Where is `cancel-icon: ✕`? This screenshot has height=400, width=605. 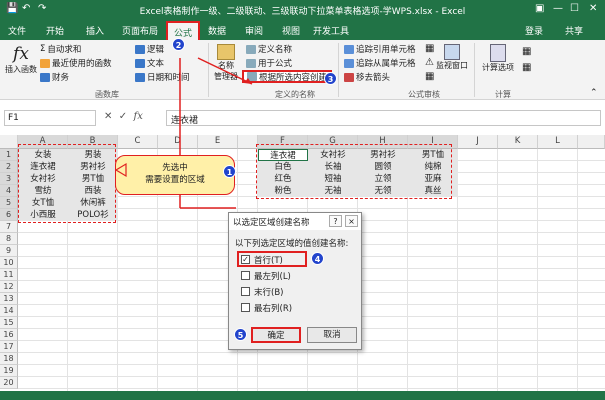 cancel-icon: ✕ is located at coordinates (108, 116).